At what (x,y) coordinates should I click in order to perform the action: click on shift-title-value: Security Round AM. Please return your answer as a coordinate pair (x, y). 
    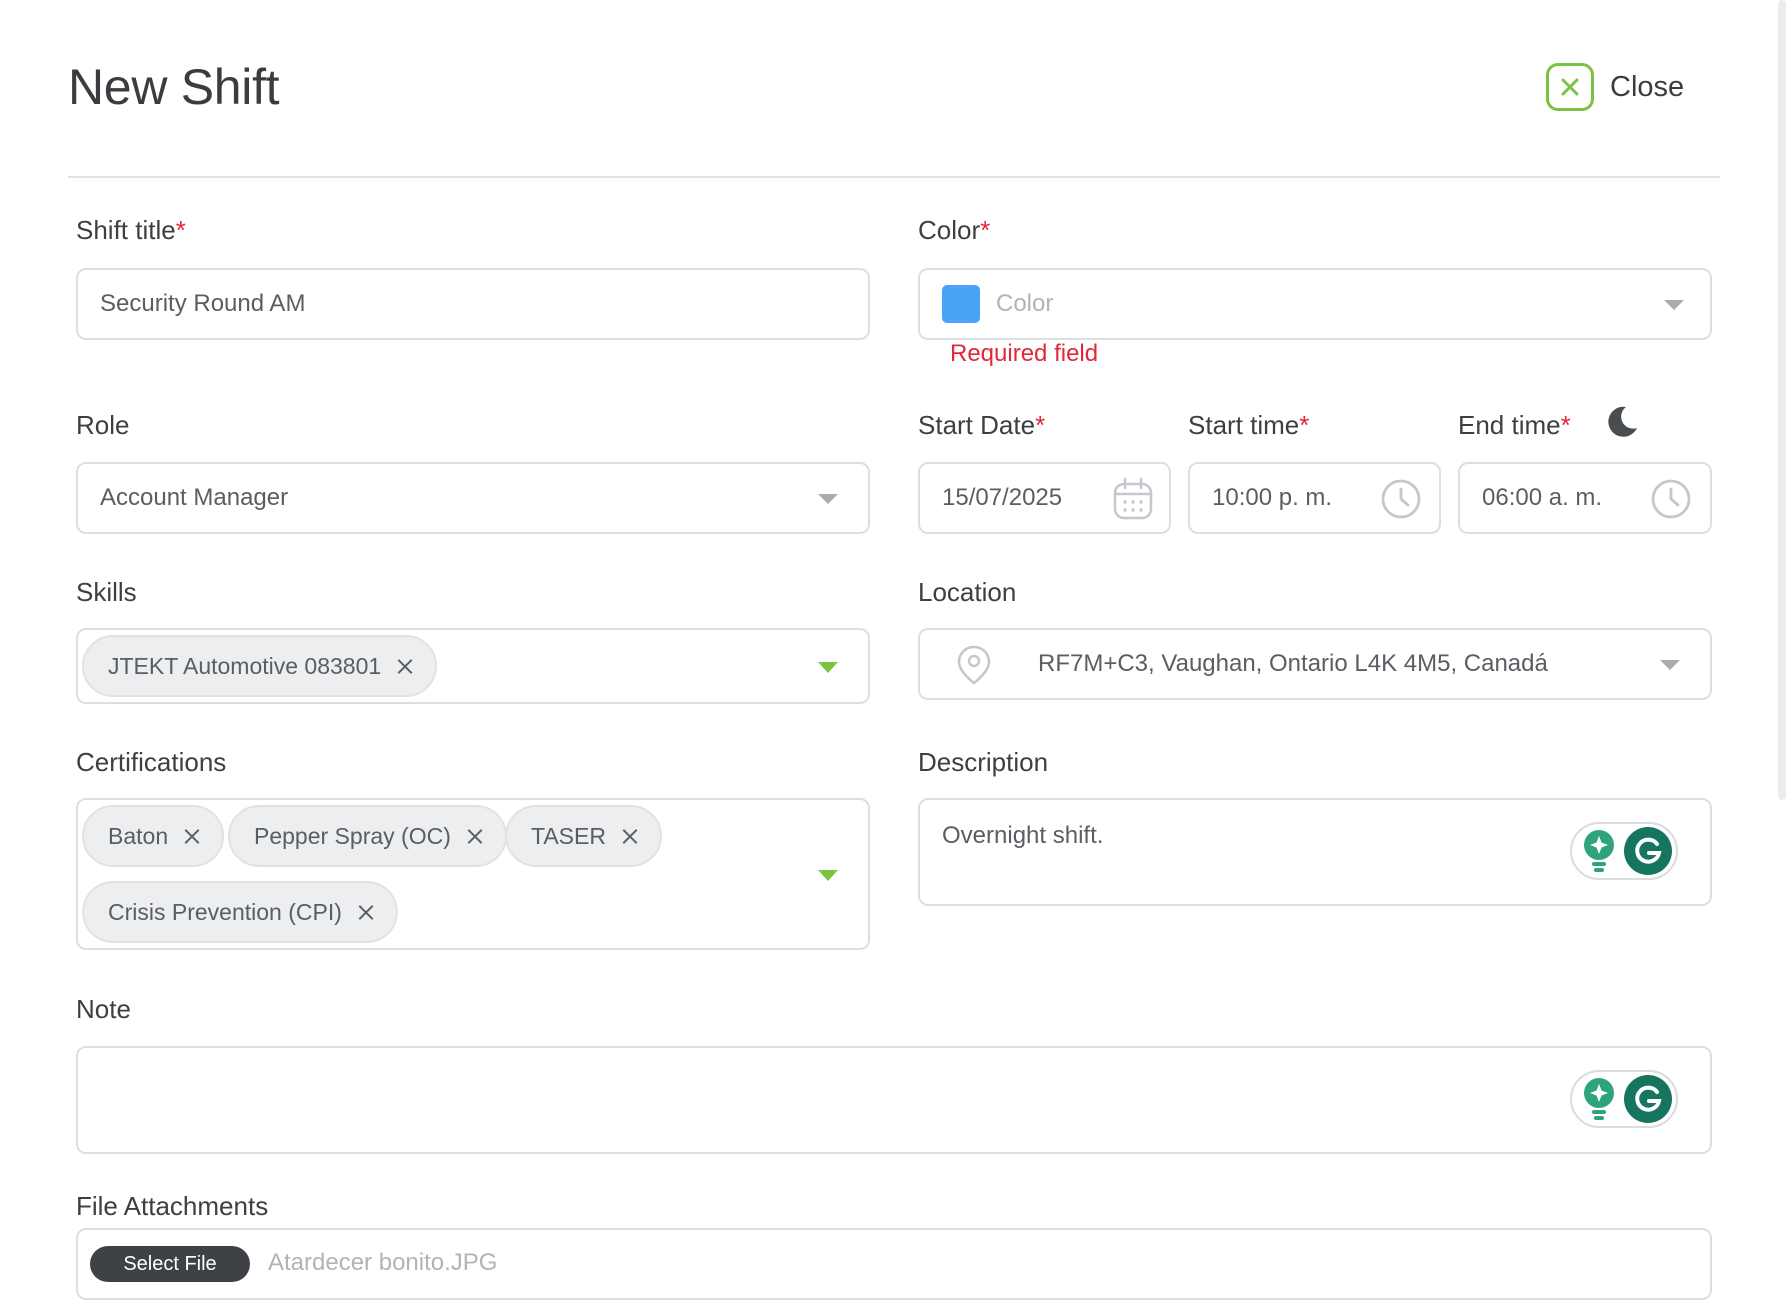
    Looking at the image, I should click on (203, 303).